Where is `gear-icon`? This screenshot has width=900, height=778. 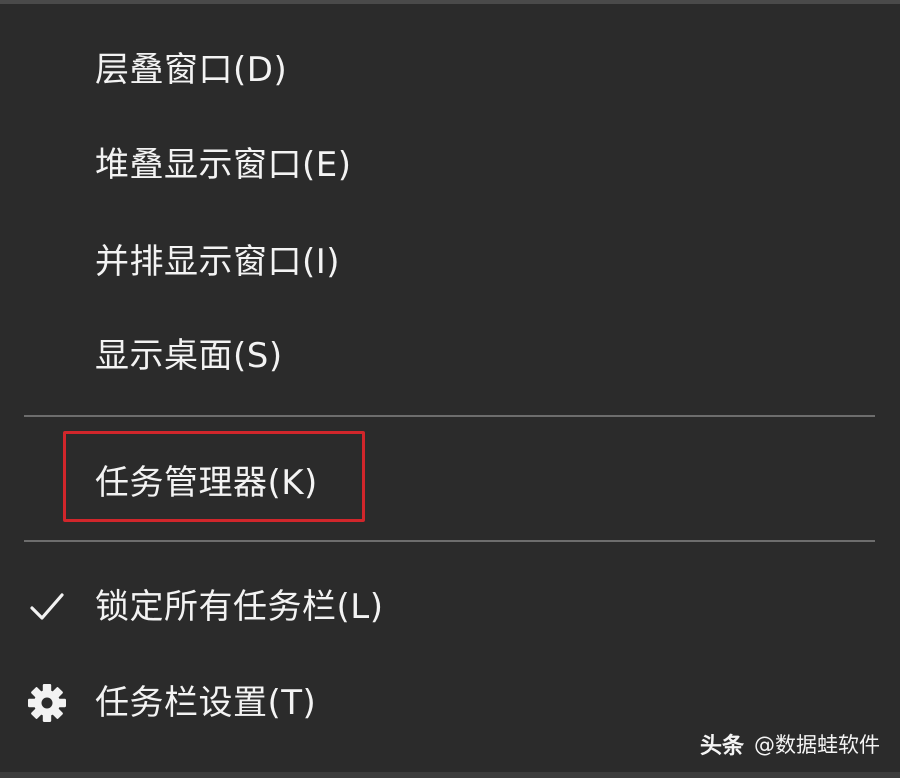 gear-icon is located at coordinates (47, 703).